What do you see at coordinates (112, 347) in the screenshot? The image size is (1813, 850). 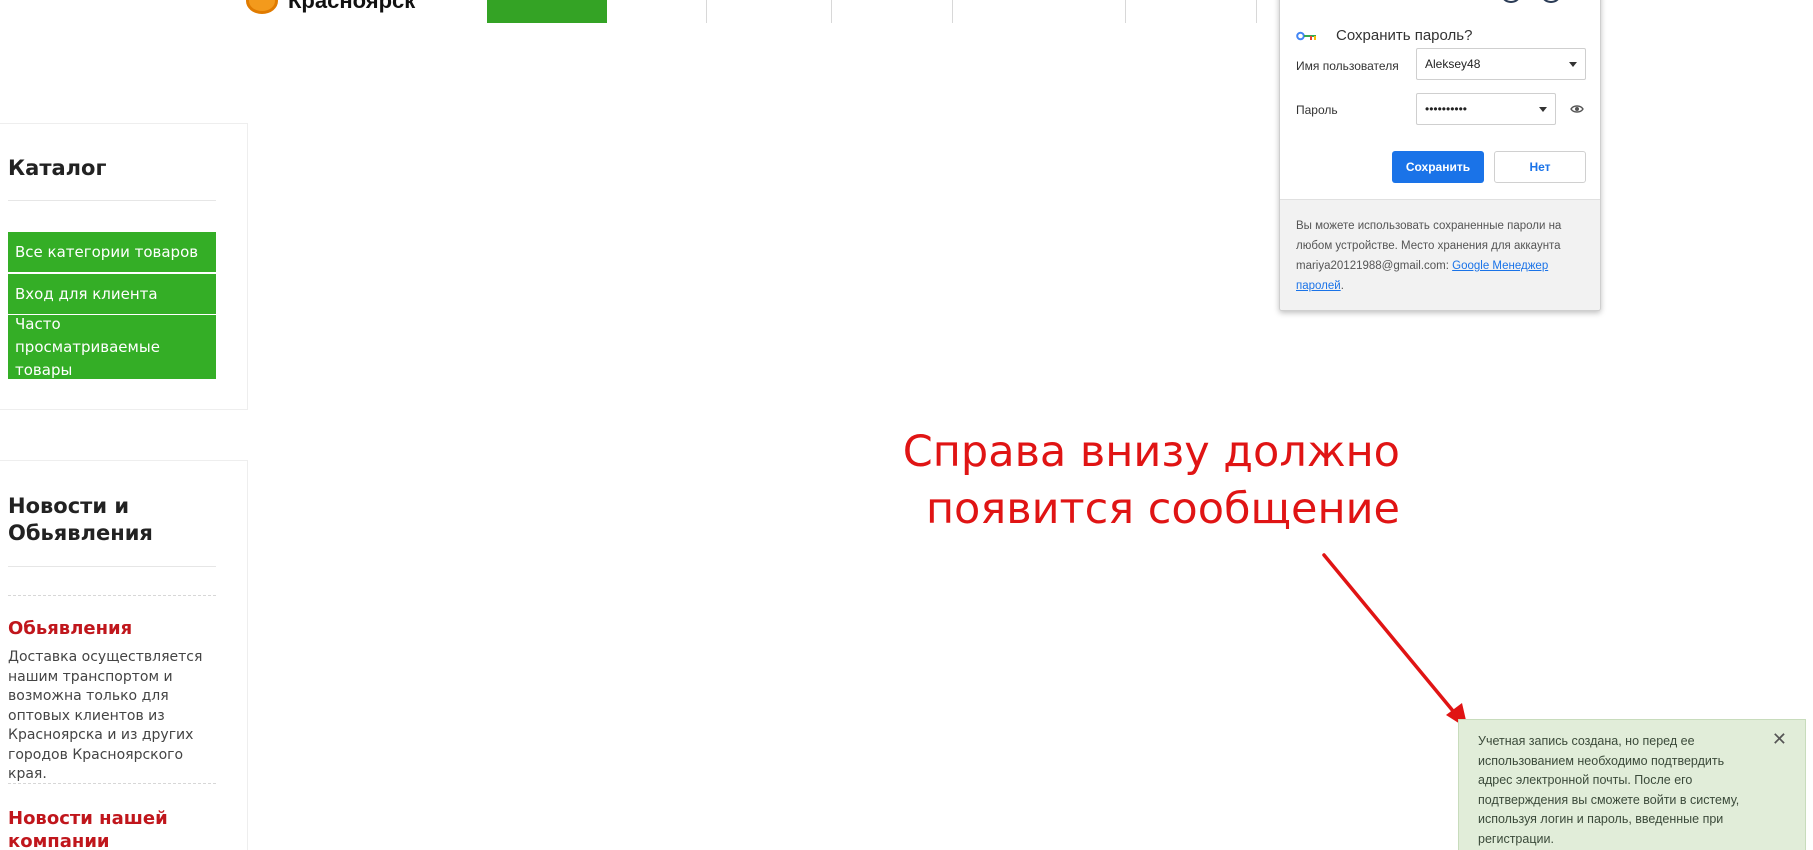 I see `catalog-item-frequently-viewed: Часто просматриваемые товары` at bounding box center [112, 347].